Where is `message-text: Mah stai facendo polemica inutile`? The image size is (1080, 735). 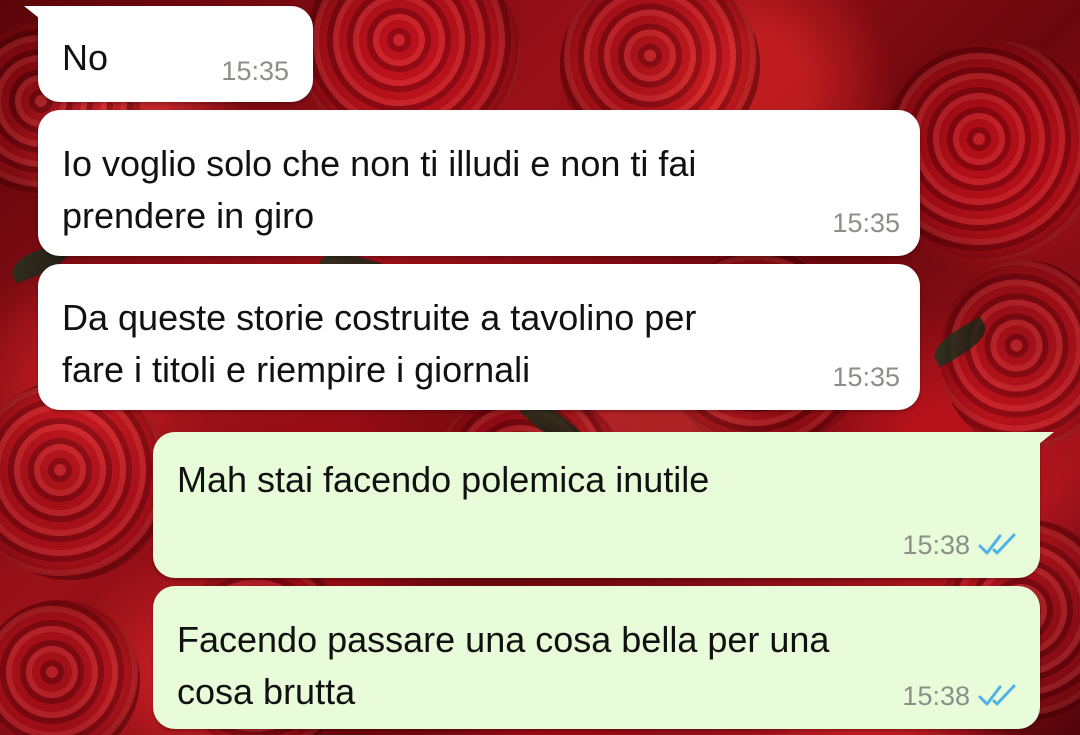
message-text: Mah stai facendo polemica inutile is located at coordinates (443, 479).